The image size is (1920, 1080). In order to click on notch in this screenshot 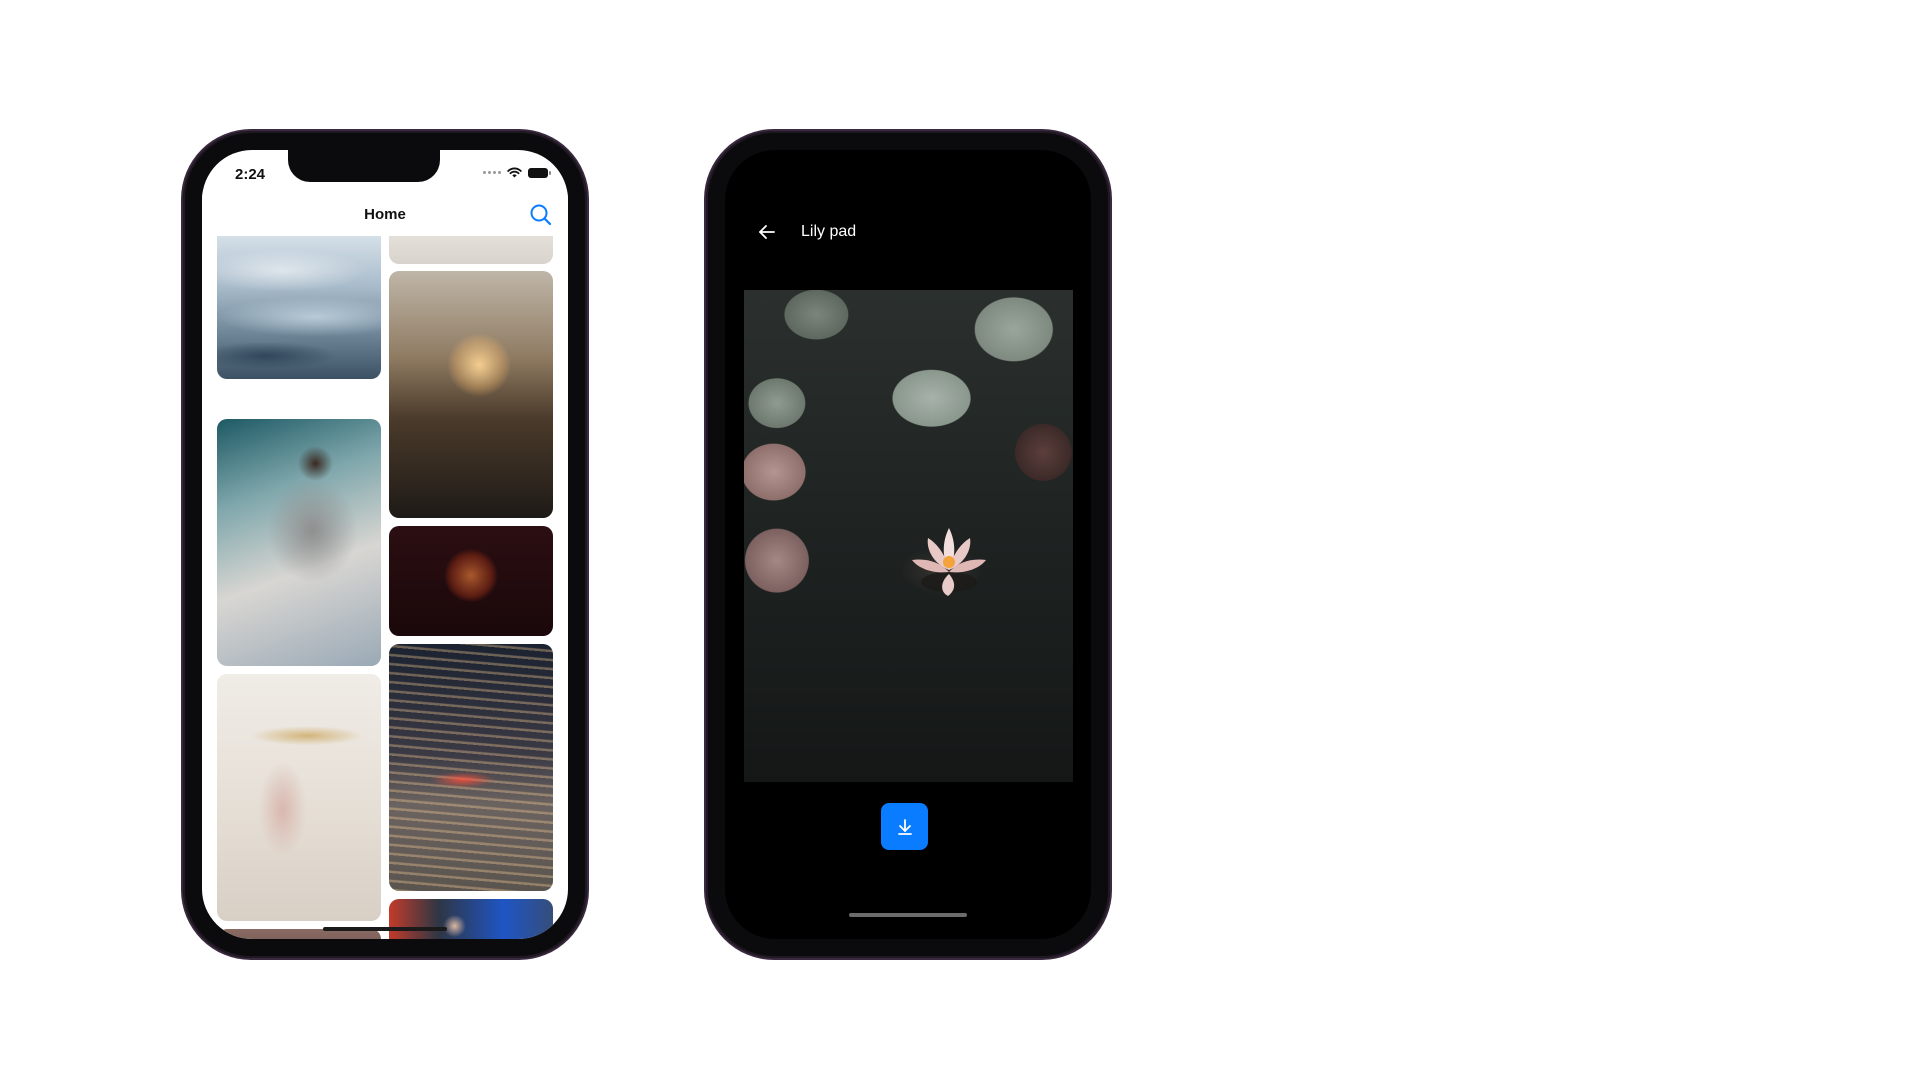, I will do `click(364, 166)`.